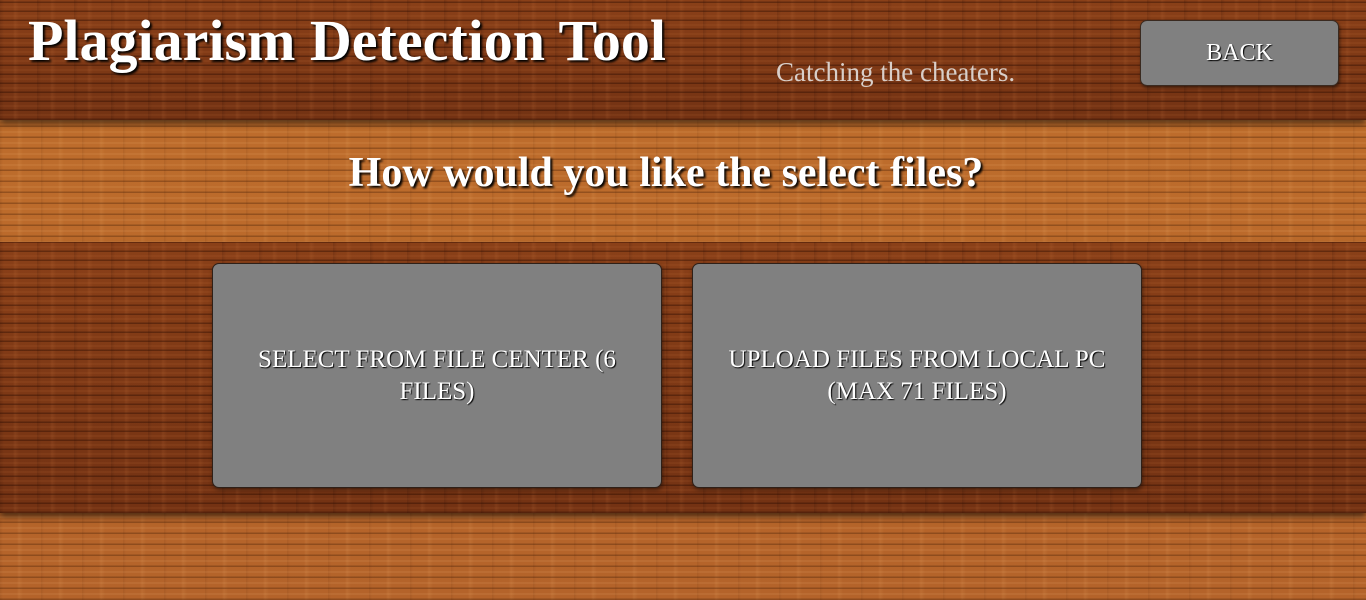  What do you see at coordinates (1239, 53) in the screenshot?
I see `back-button: BACK` at bounding box center [1239, 53].